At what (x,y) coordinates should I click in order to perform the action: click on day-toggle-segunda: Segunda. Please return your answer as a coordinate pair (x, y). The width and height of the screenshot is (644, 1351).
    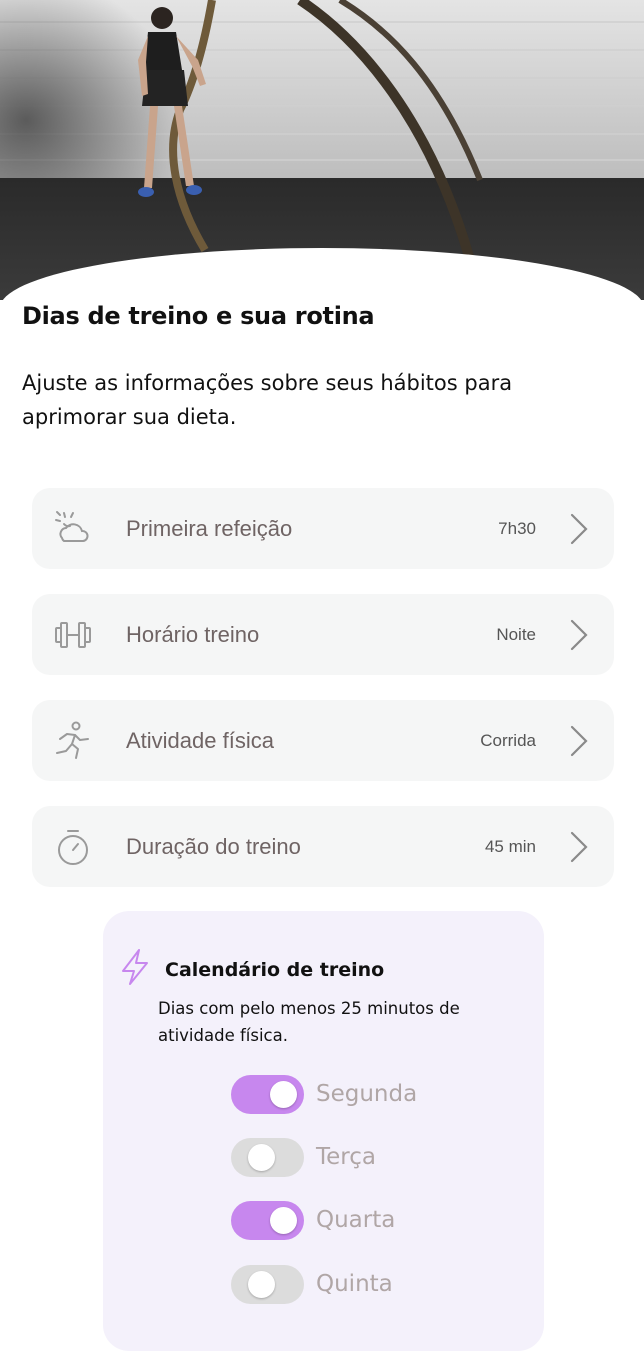
    Looking at the image, I should click on (381, 1095).